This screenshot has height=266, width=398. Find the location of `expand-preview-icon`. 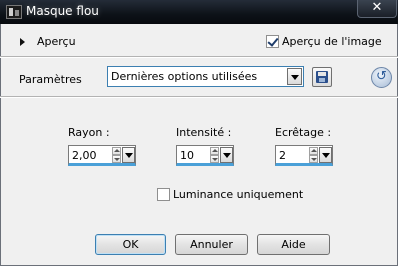

expand-preview-icon is located at coordinates (22, 42).